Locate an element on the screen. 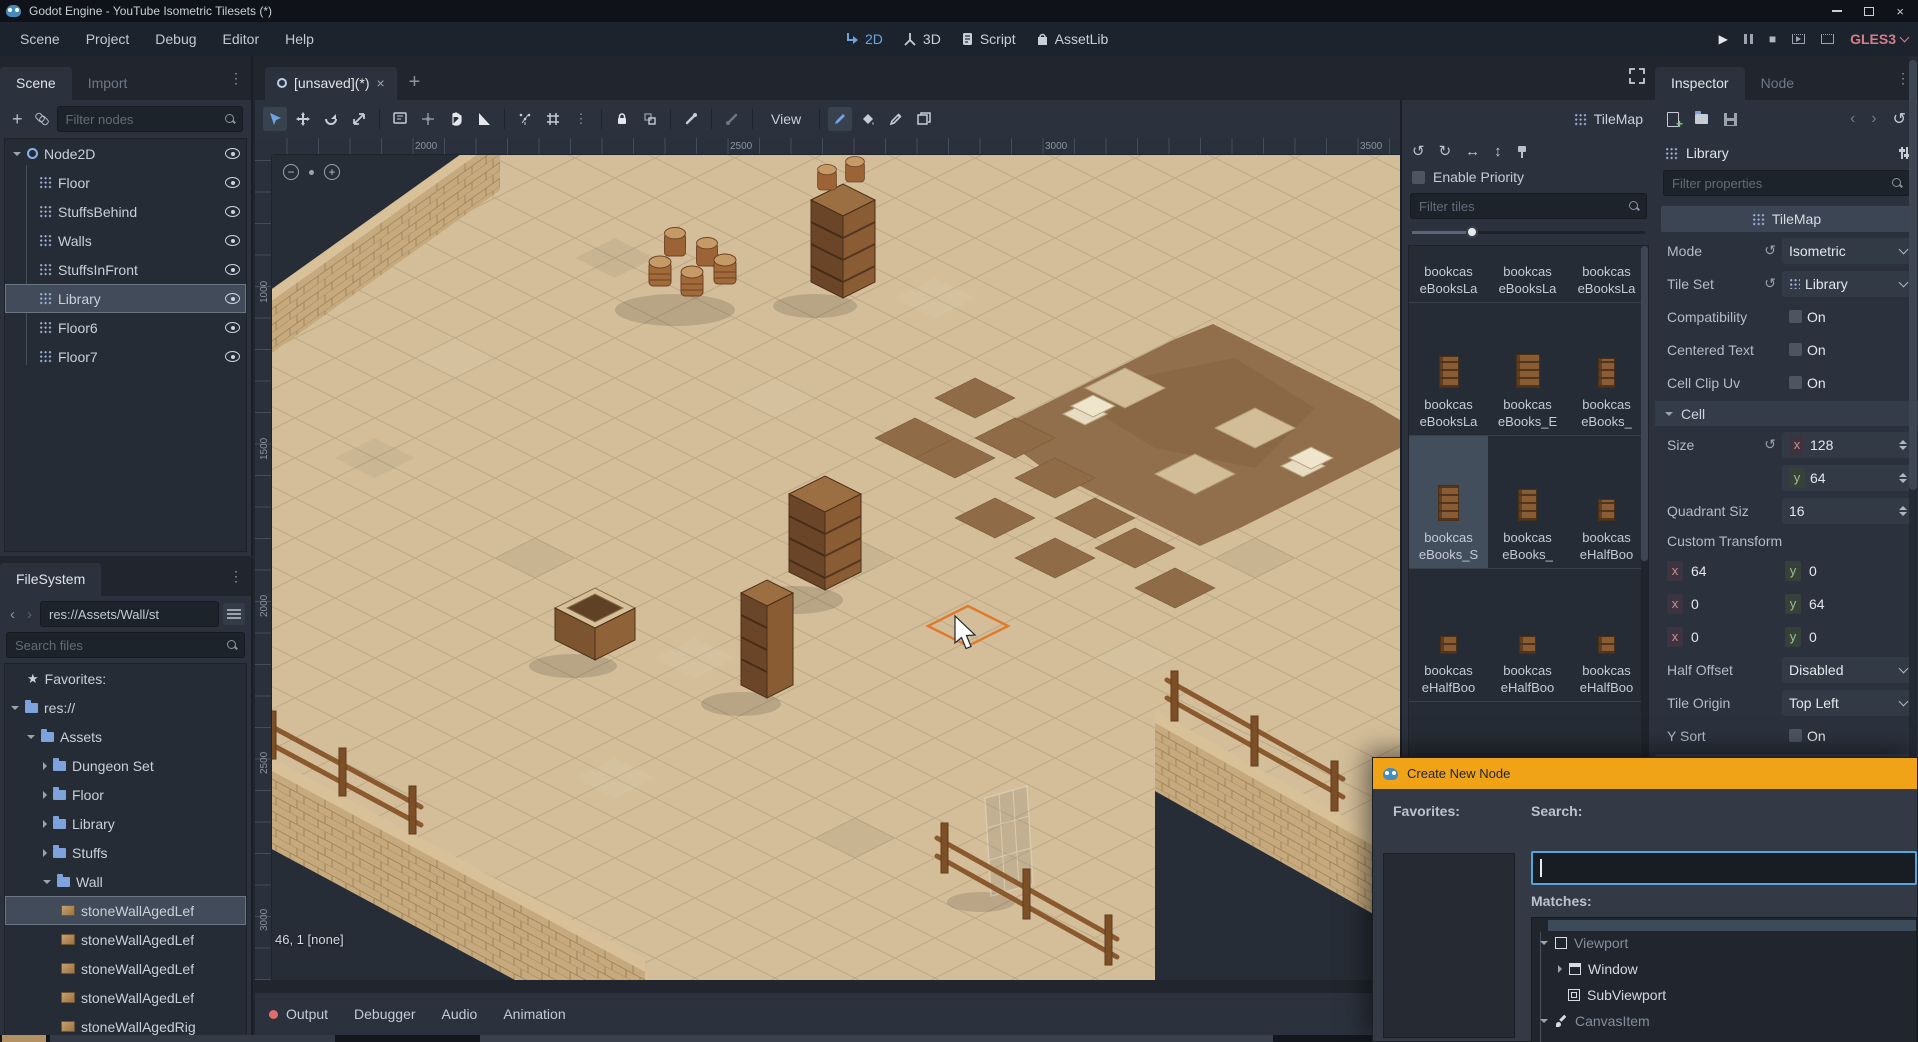 This screenshot has width=1918, height=1042. skeleton-options-icon is located at coordinates (691, 119).